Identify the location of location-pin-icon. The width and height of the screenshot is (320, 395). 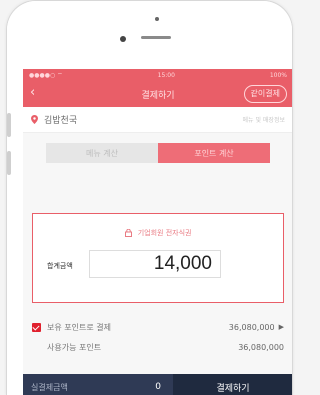
(34, 119).